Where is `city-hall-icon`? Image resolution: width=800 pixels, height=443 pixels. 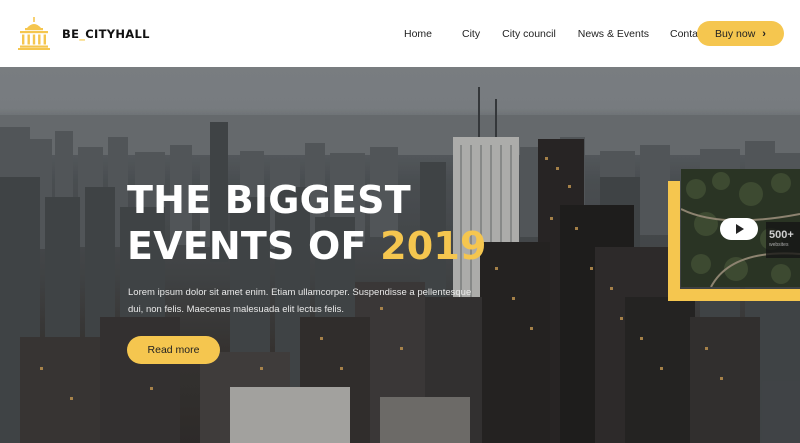
city-hall-icon is located at coordinates (34, 33).